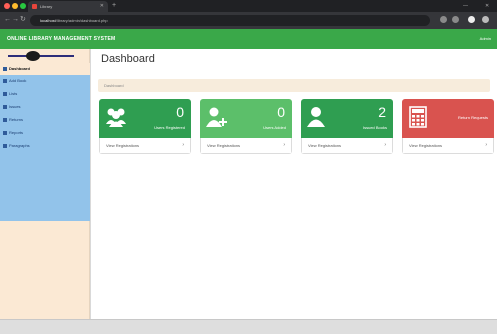 The image size is (497, 334). Describe the element at coordinates (169, 127) in the screenshot. I see `card-label: Users Registered` at that location.